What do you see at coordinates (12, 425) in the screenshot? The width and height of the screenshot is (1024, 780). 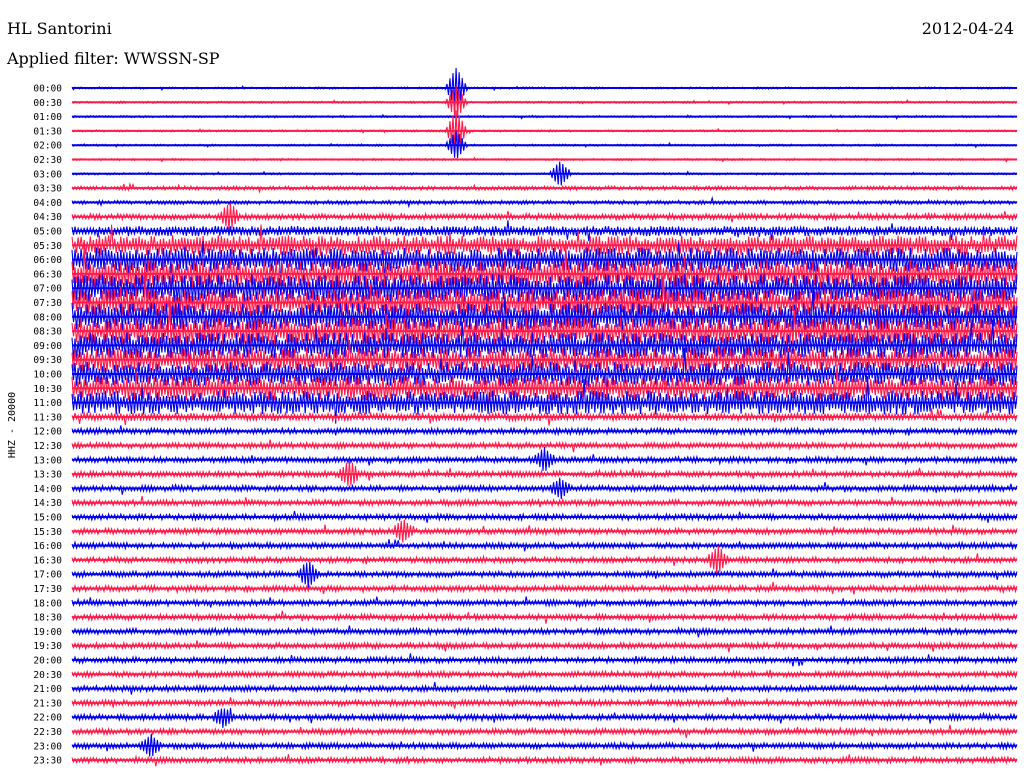 I see `y-axis-label: HHZ - 20000` at bounding box center [12, 425].